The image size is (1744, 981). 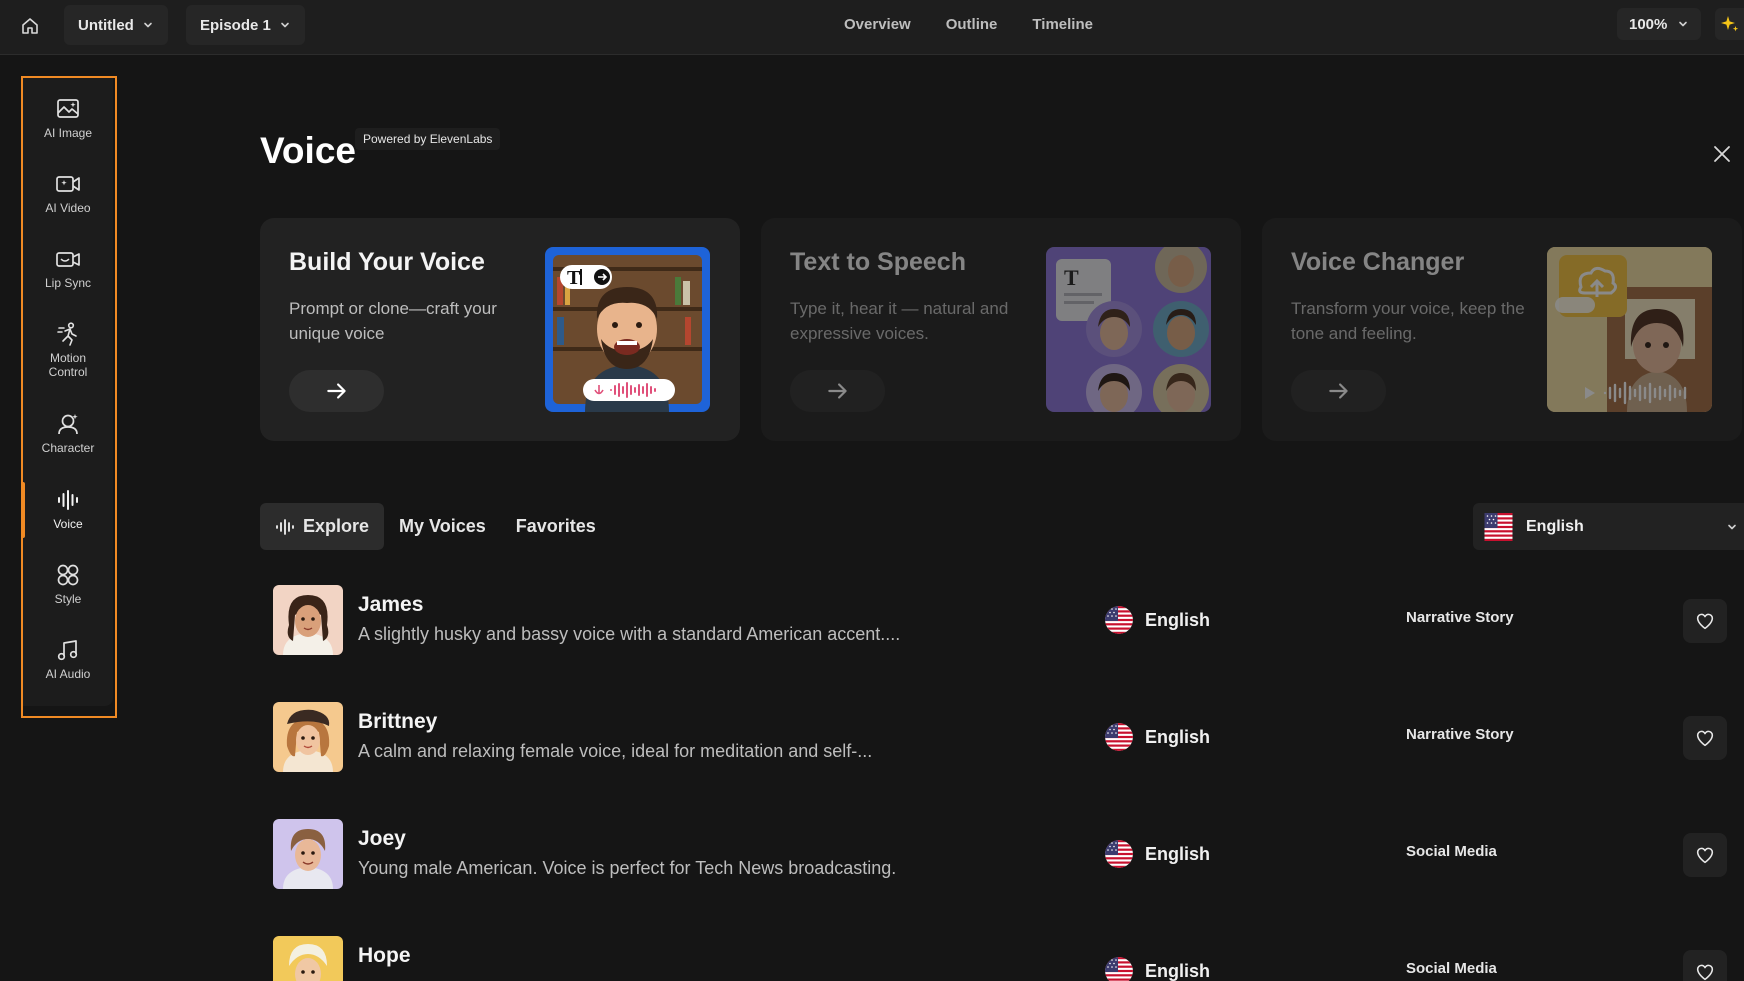 I want to click on sidebar-item-character: Character, so click(x=68, y=433).